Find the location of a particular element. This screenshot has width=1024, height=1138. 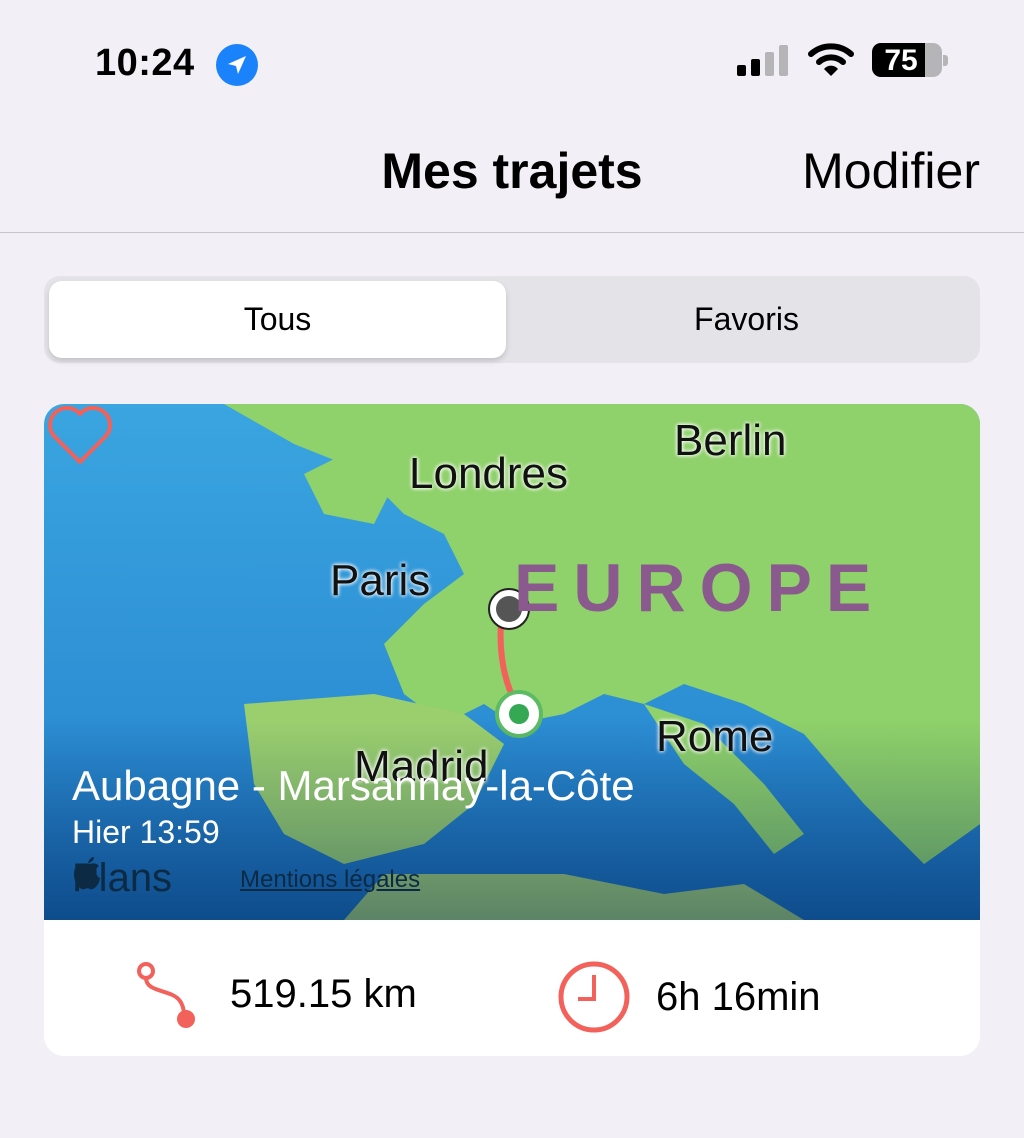

status-time: 10:24 is located at coordinates (145, 63).